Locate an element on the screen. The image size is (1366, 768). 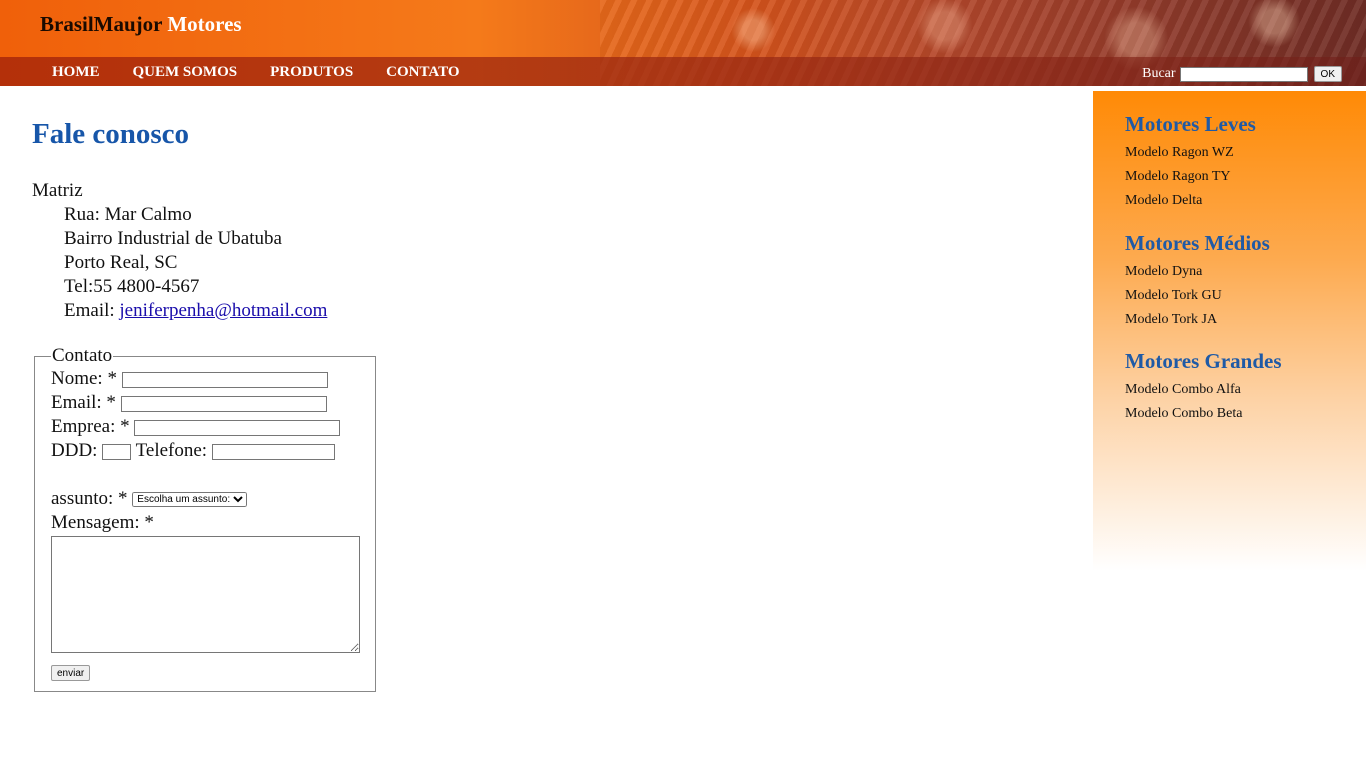
brand-name-part1: BrasilMaujor is located at coordinates (101, 24).